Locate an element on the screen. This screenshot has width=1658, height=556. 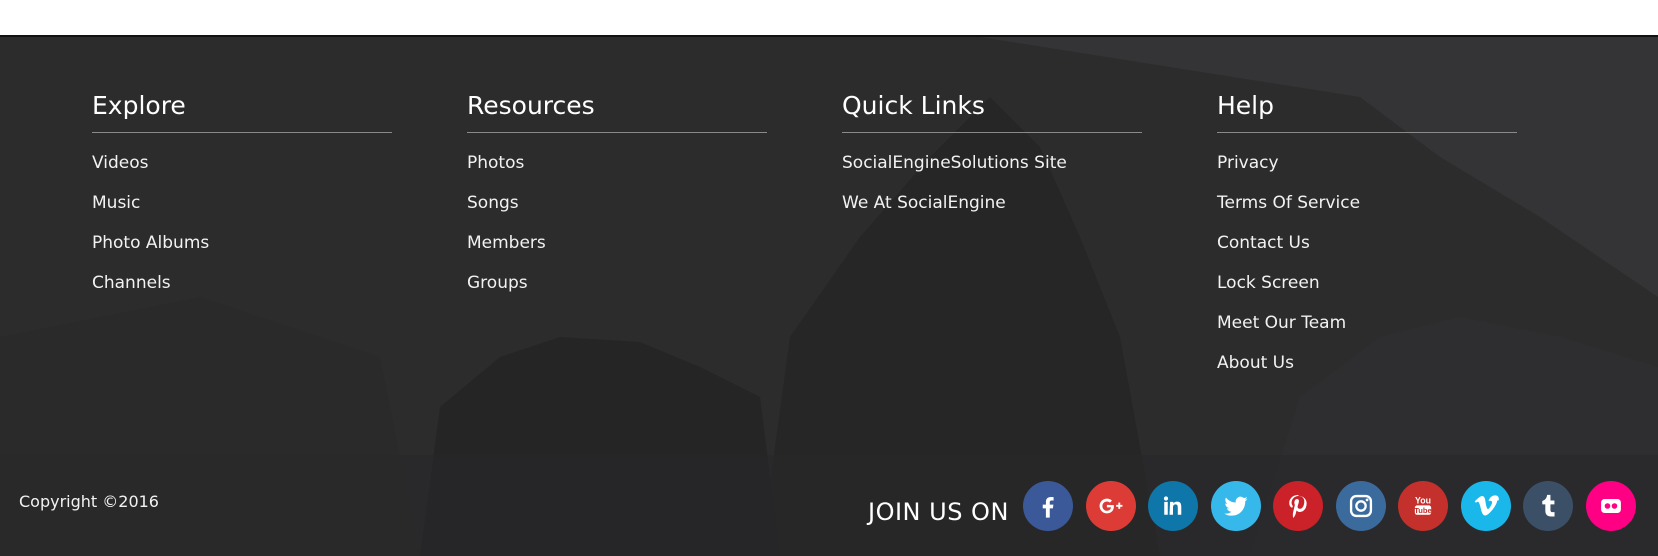
footer-link-channels: Channels is located at coordinates (242, 283).